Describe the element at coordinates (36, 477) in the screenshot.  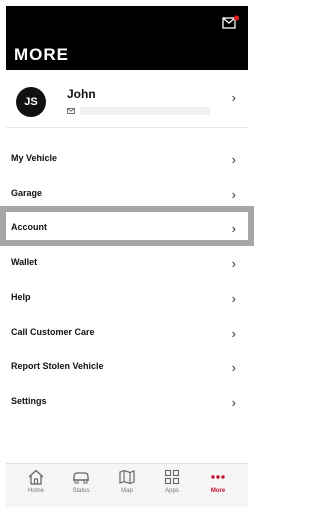
I see `home-icon` at that location.